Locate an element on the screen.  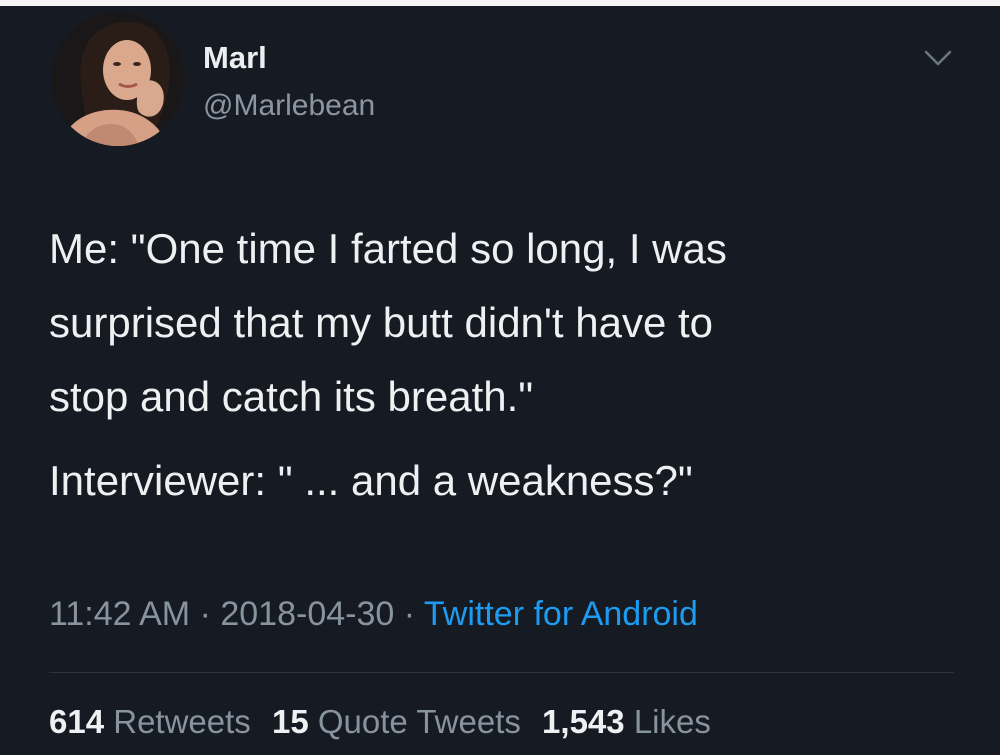
tweet-time: 11:42 AM is located at coordinates (119, 614).